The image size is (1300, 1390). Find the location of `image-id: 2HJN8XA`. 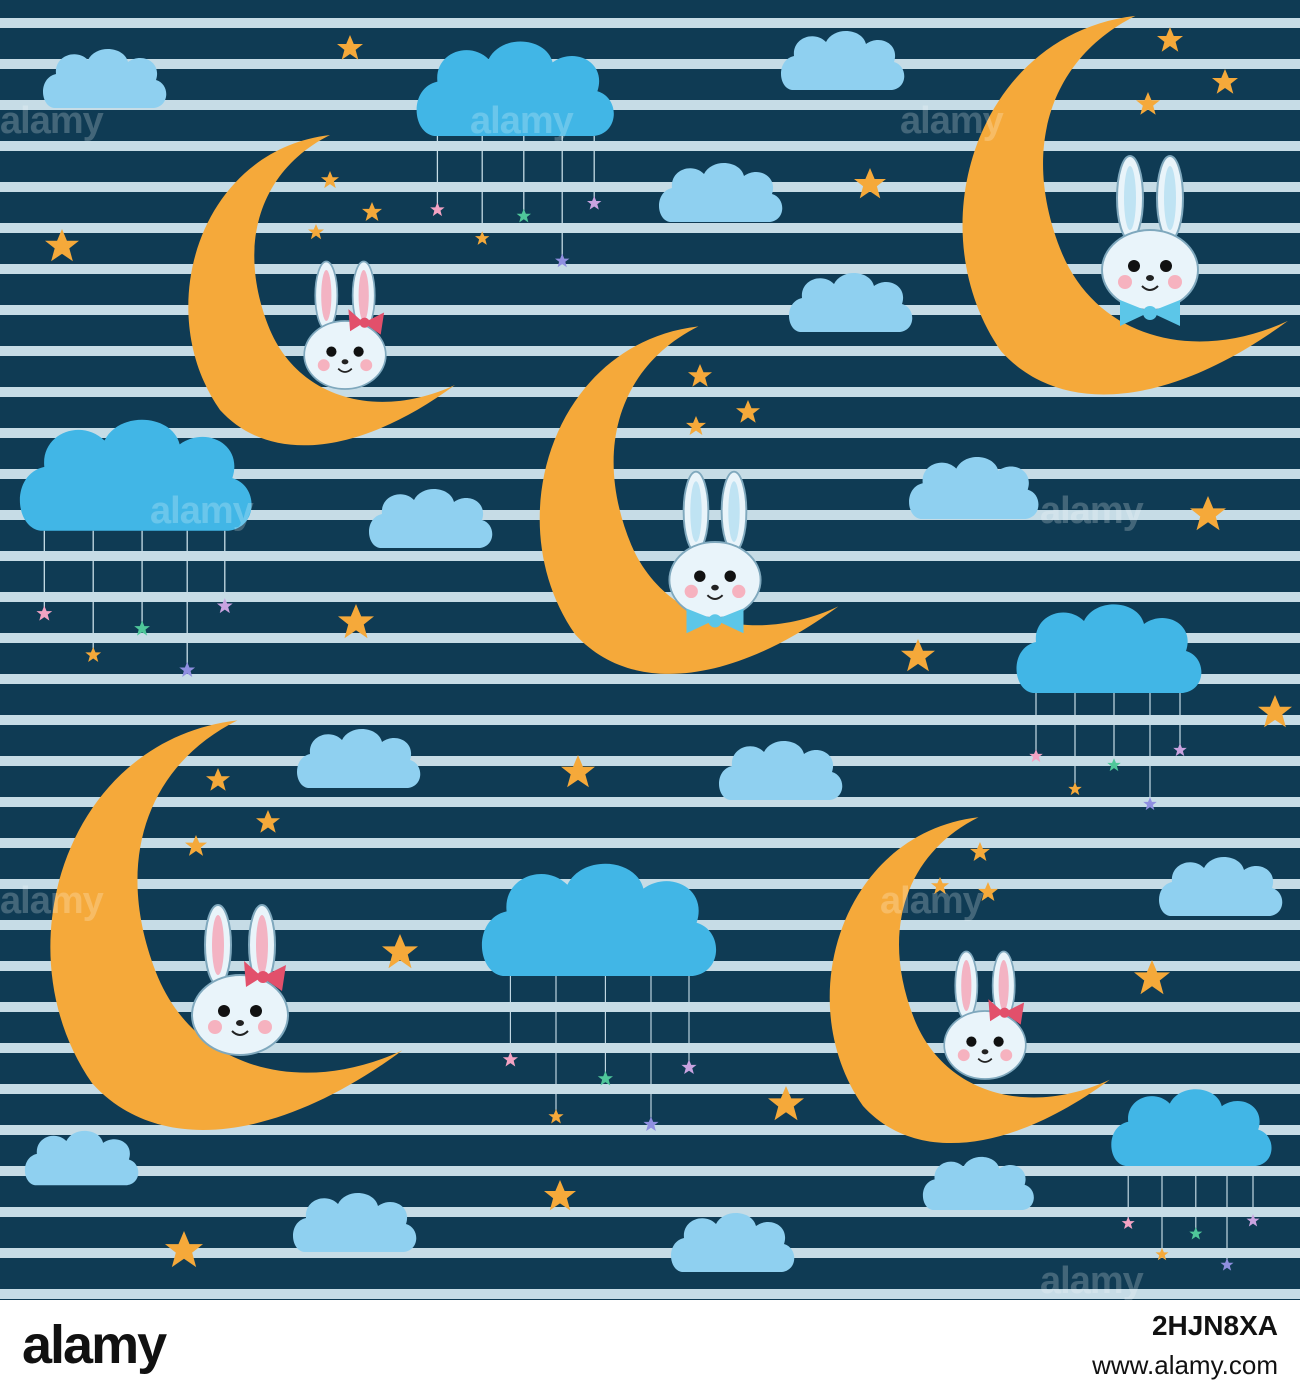

image-id: 2HJN8XA is located at coordinates (1214, 1325).